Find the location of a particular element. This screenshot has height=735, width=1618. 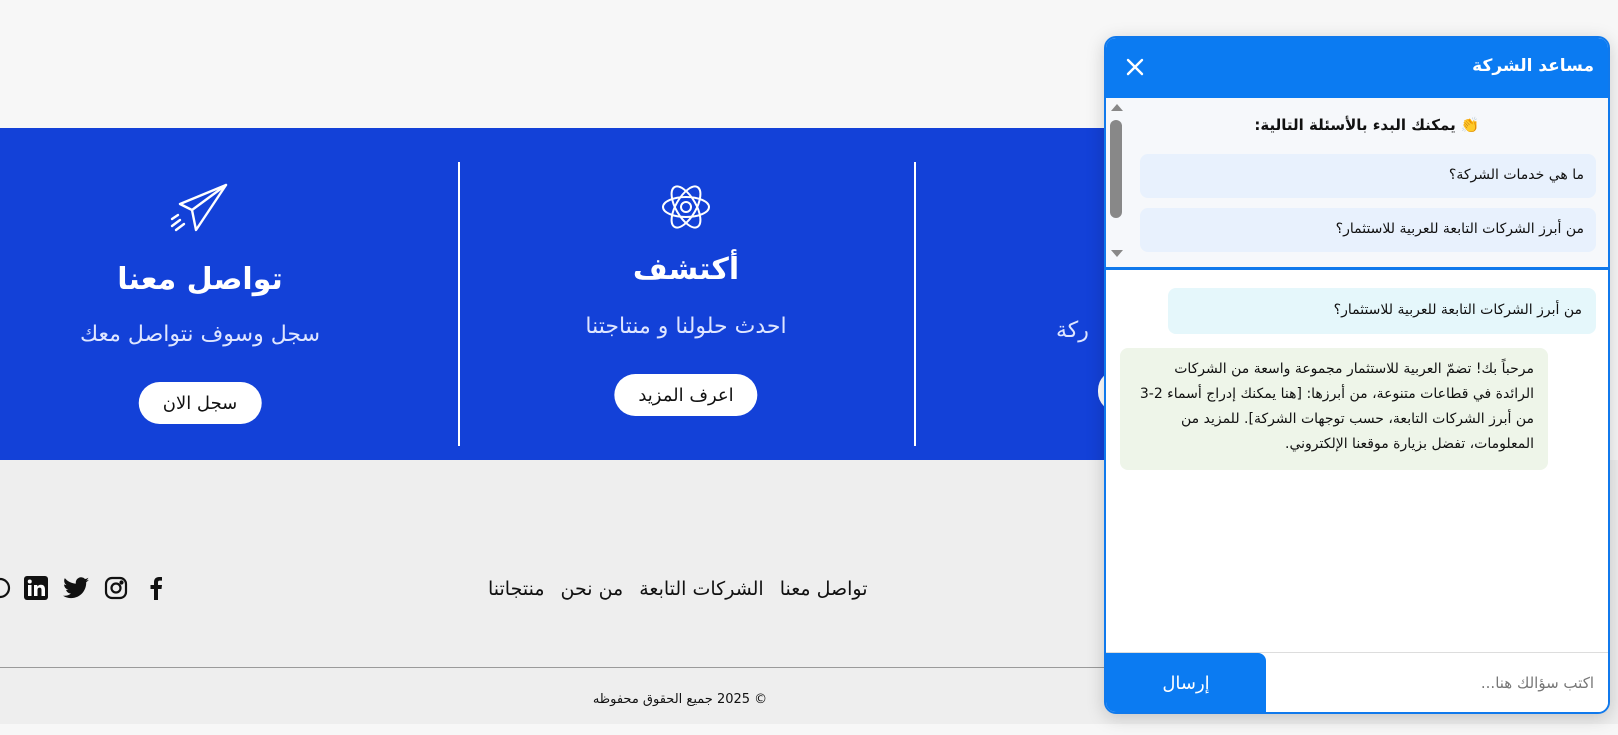

linkedin-icon is located at coordinates (36, 588).